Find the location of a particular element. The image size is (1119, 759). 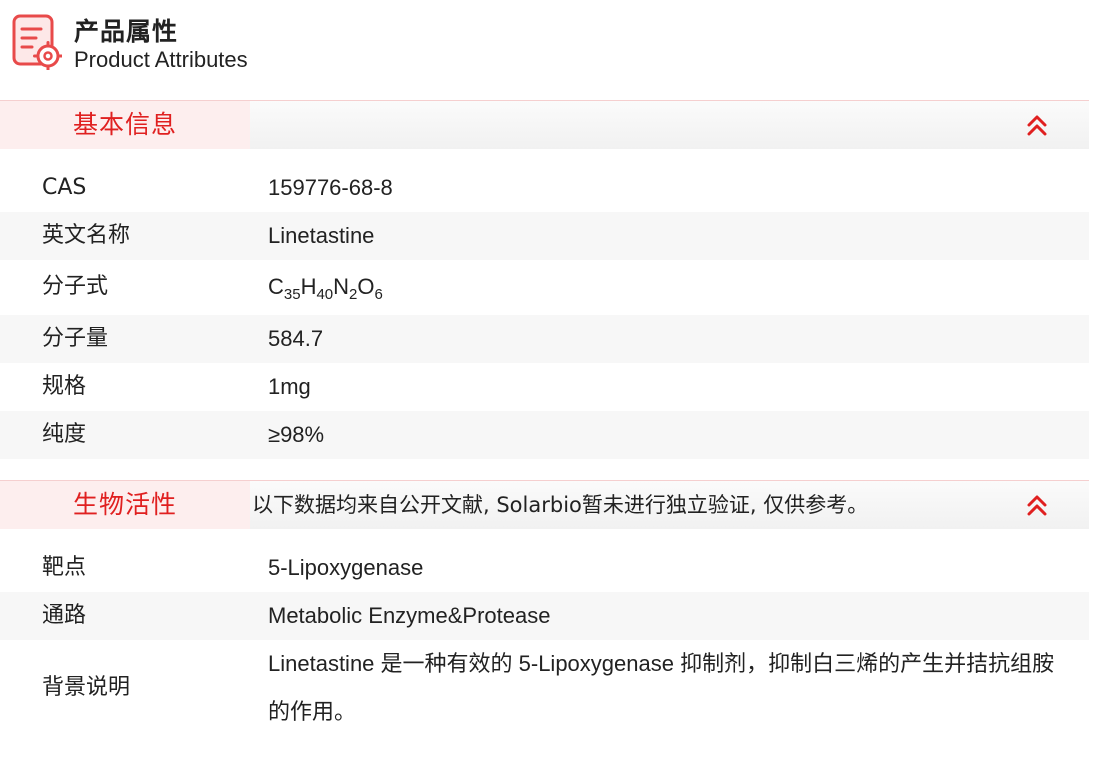

attr-value: Metabolic Enzyme&Protease is located at coordinates (409, 615).